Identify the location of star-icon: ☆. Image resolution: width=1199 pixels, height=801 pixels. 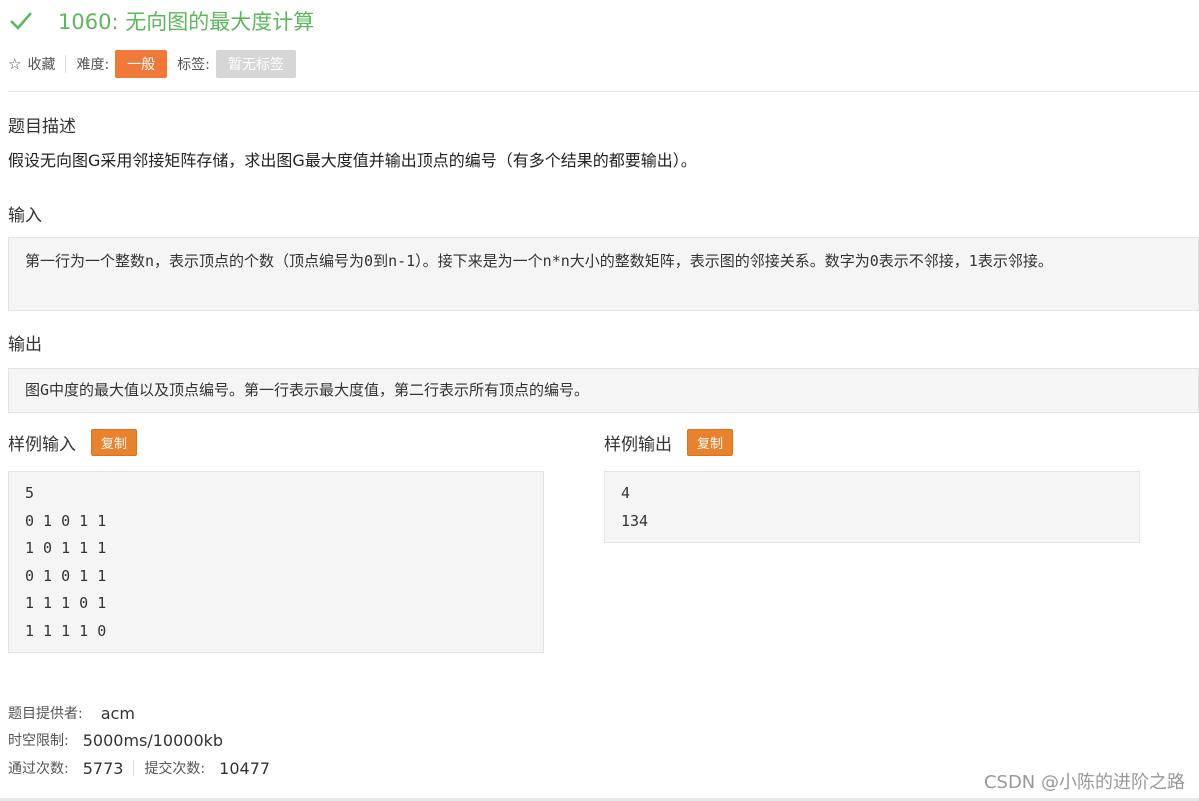
(15, 64).